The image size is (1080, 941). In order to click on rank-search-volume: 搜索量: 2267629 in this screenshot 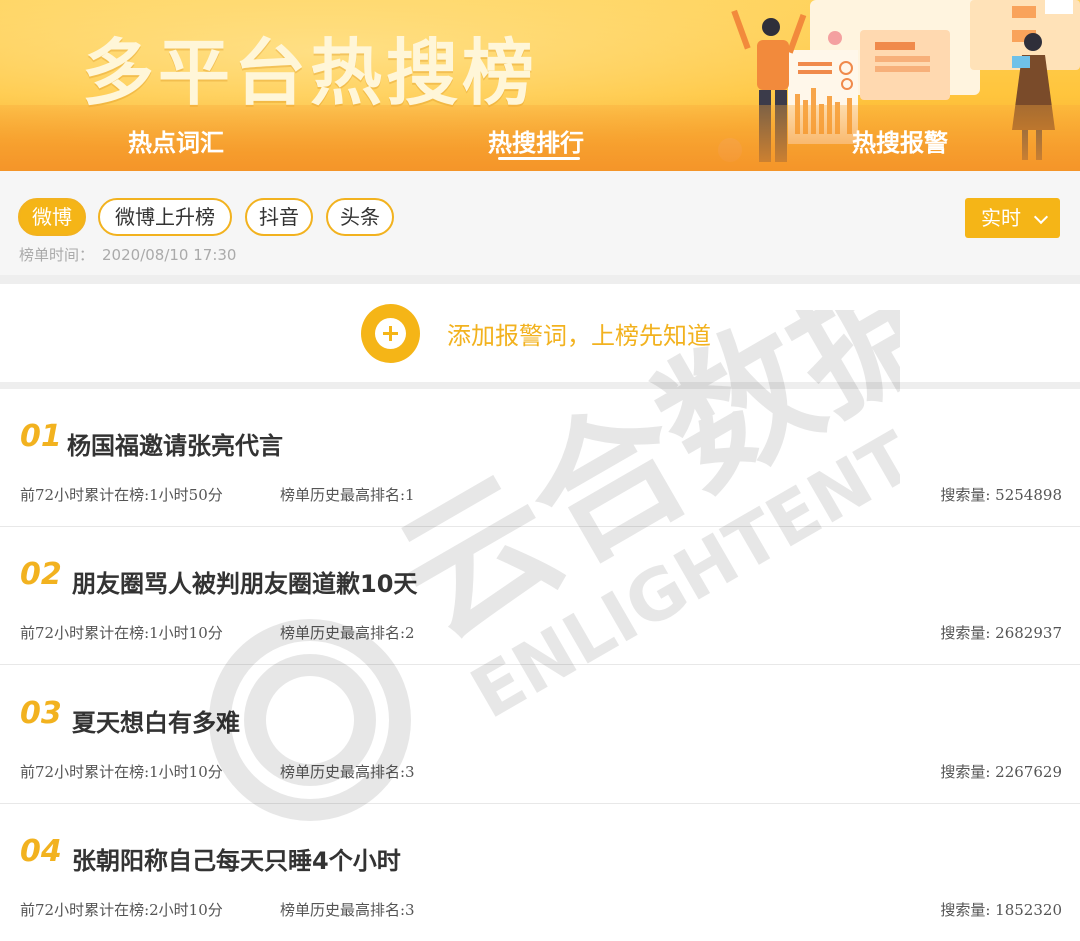, I will do `click(1001, 772)`.